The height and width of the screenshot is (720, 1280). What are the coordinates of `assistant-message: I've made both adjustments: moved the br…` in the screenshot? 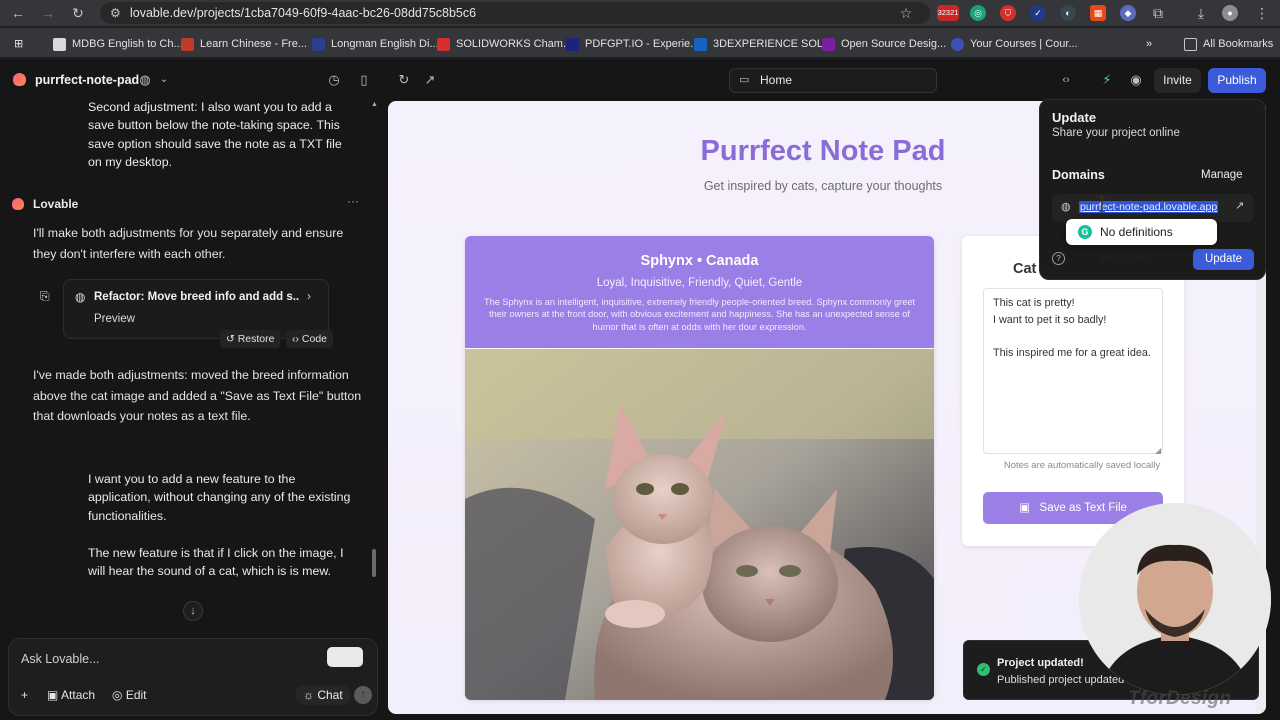 It's located at (197, 395).